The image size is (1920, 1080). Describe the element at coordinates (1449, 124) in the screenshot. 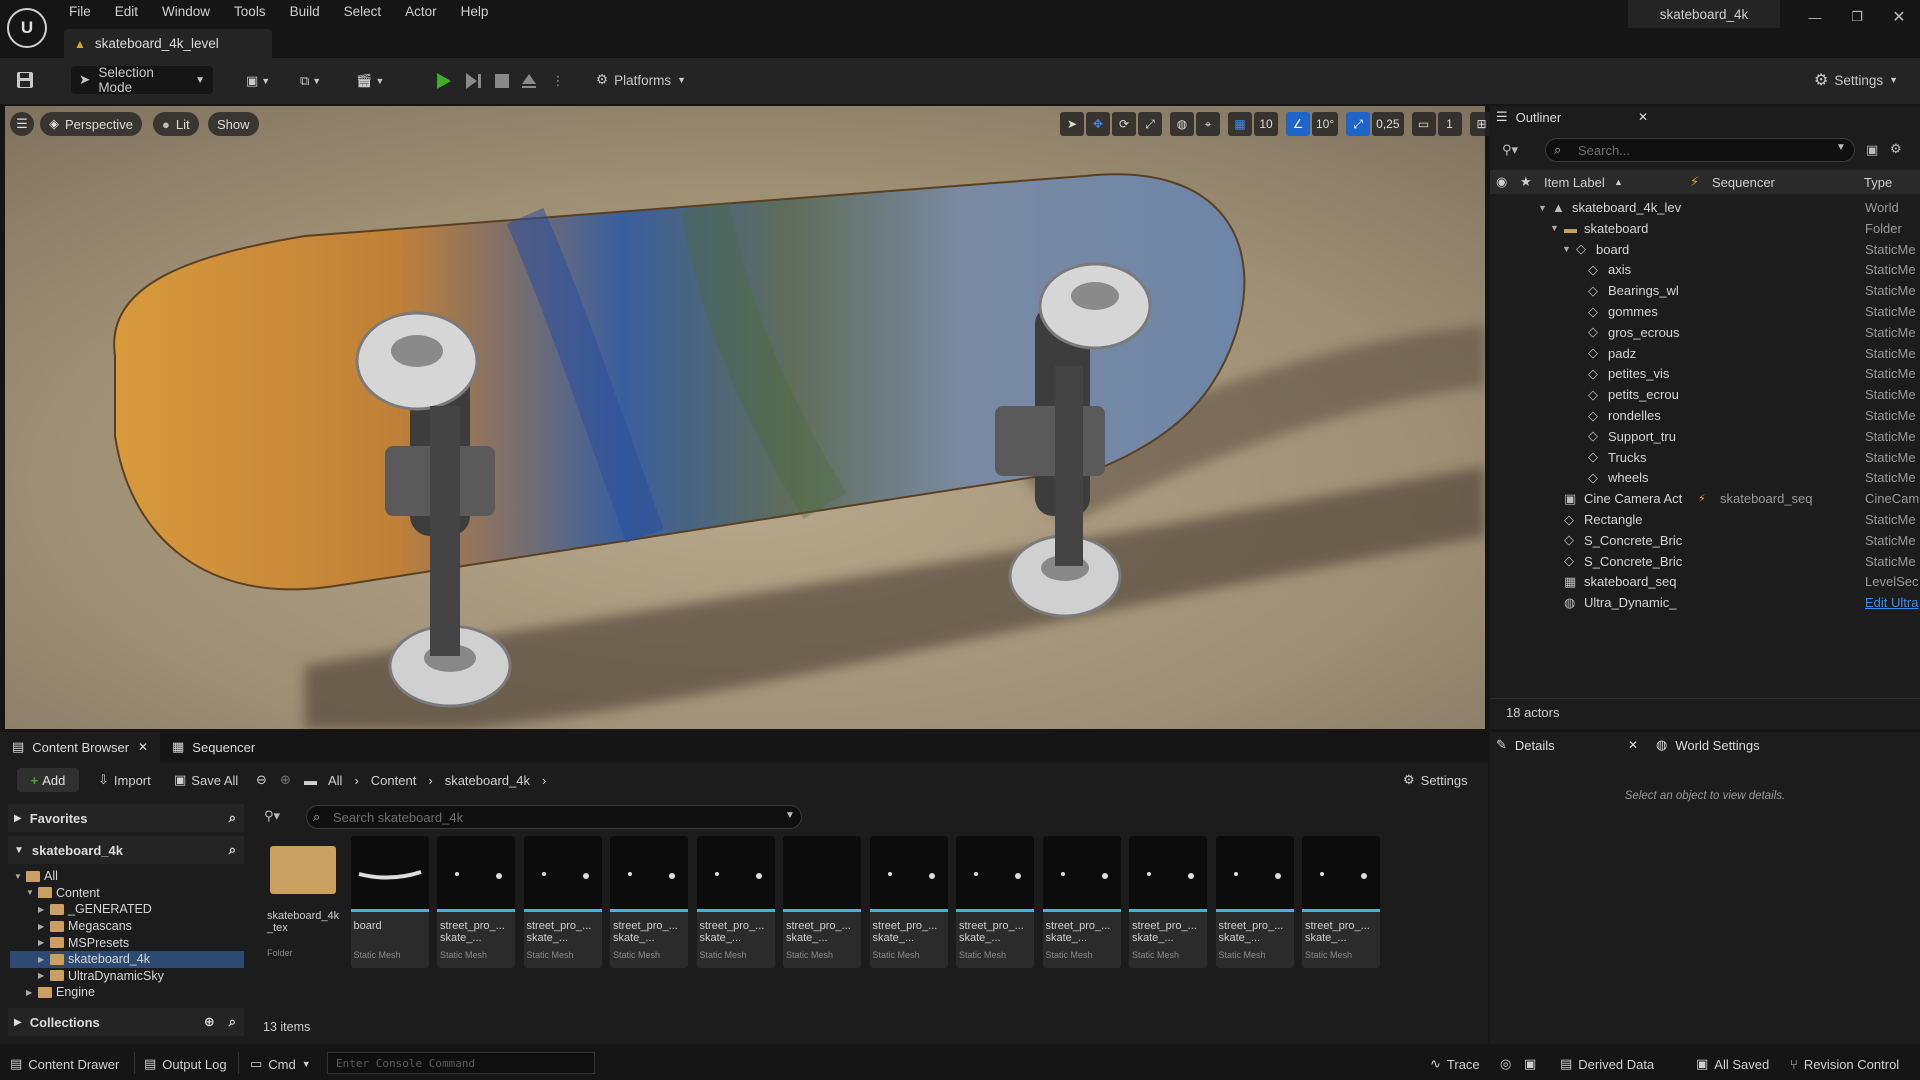

I see `camera-speed-value: 1` at that location.